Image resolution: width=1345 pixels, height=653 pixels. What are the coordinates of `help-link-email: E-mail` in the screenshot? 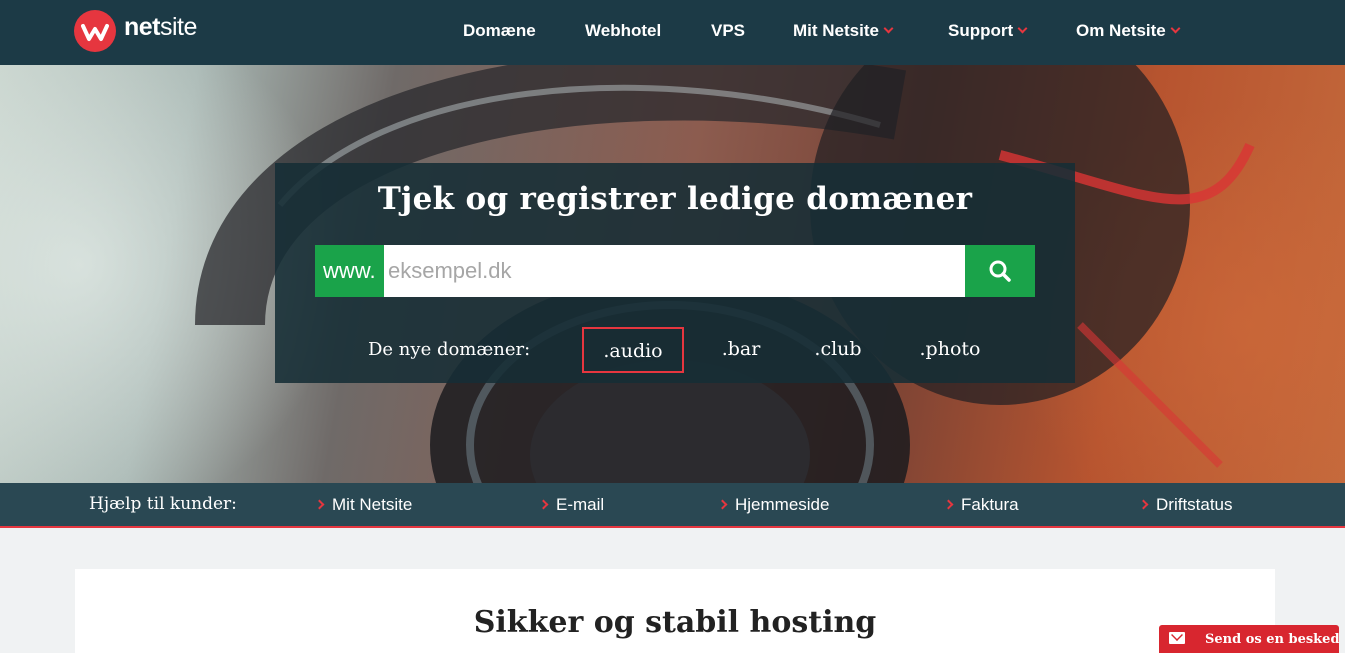 It's located at (571, 505).